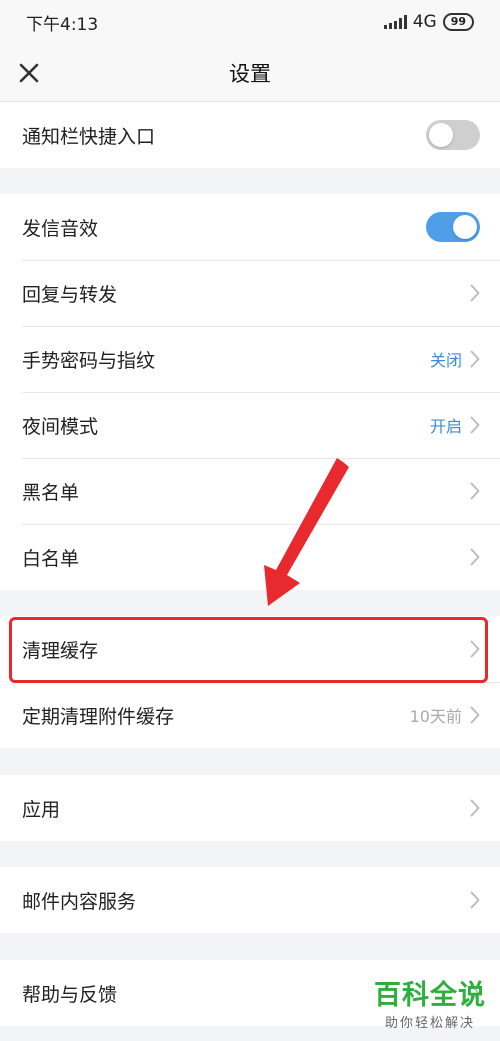 Image resolution: width=500 pixels, height=1041 pixels. I want to click on row-value: 10天前, so click(435, 716).